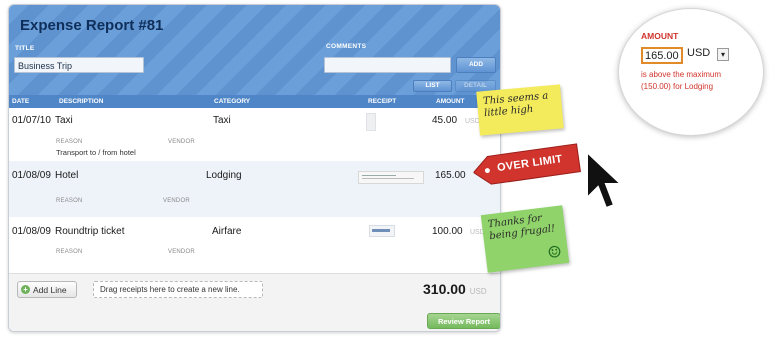 The height and width of the screenshot is (337, 779). What do you see at coordinates (444, 120) in the screenshot?
I see `row-amount: 45.00` at bounding box center [444, 120].